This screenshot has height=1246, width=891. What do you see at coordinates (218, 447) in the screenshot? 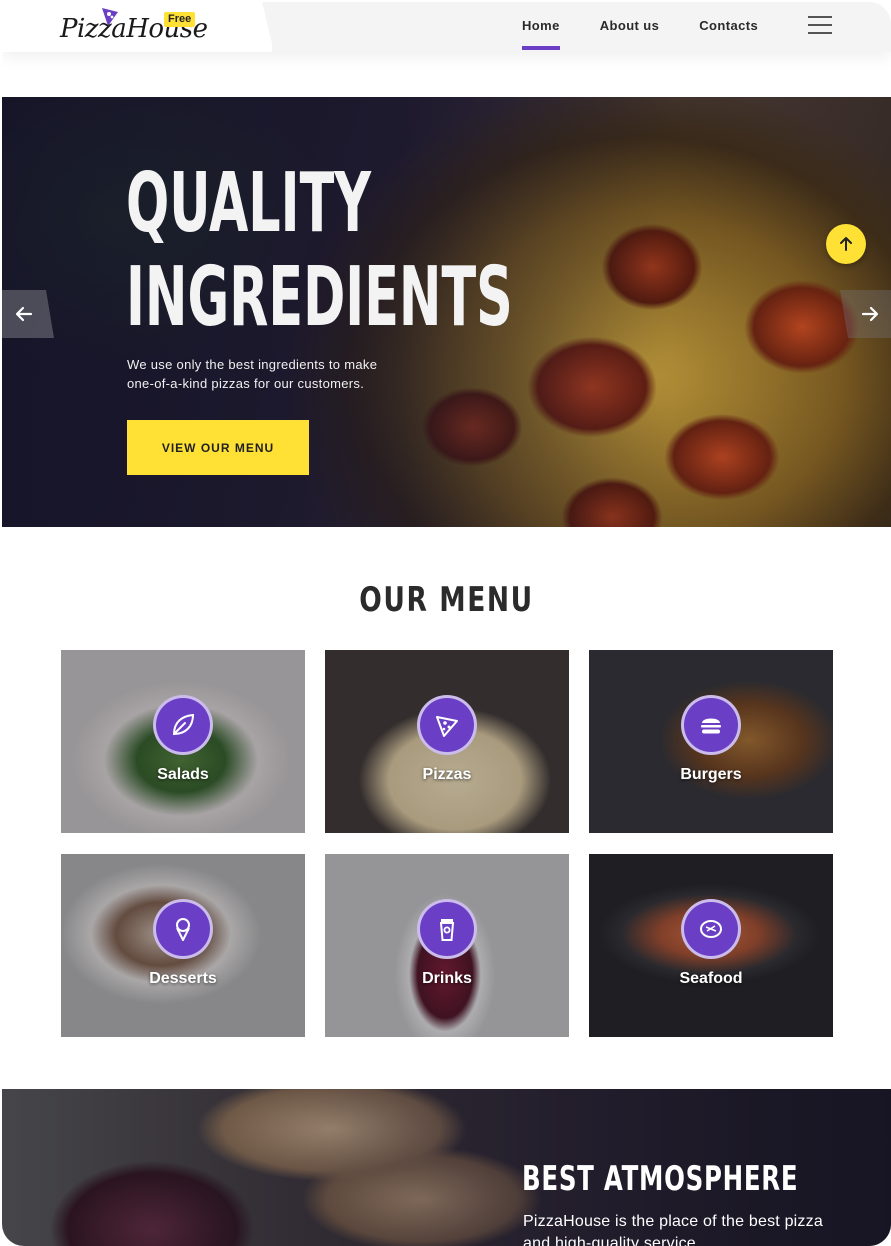
I see `view-menu-button: VIEW OUR MENU` at bounding box center [218, 447].